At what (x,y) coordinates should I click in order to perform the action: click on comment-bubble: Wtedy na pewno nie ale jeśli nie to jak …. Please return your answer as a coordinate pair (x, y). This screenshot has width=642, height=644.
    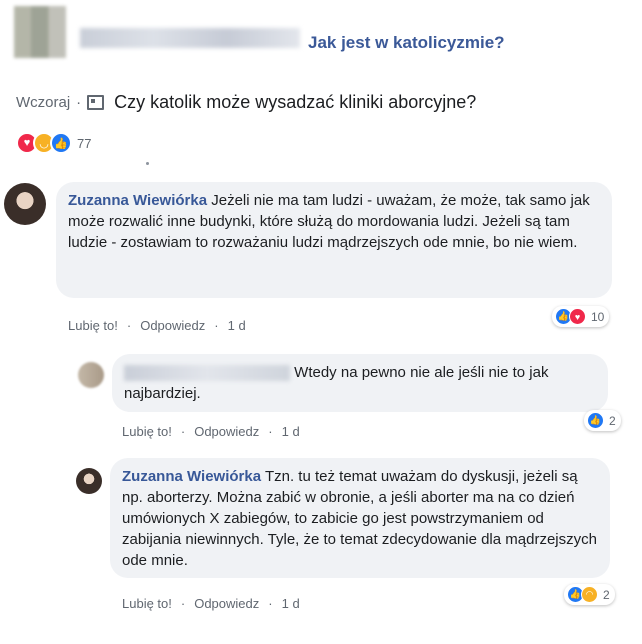
    Looking at the image, I should click on (360, 383).